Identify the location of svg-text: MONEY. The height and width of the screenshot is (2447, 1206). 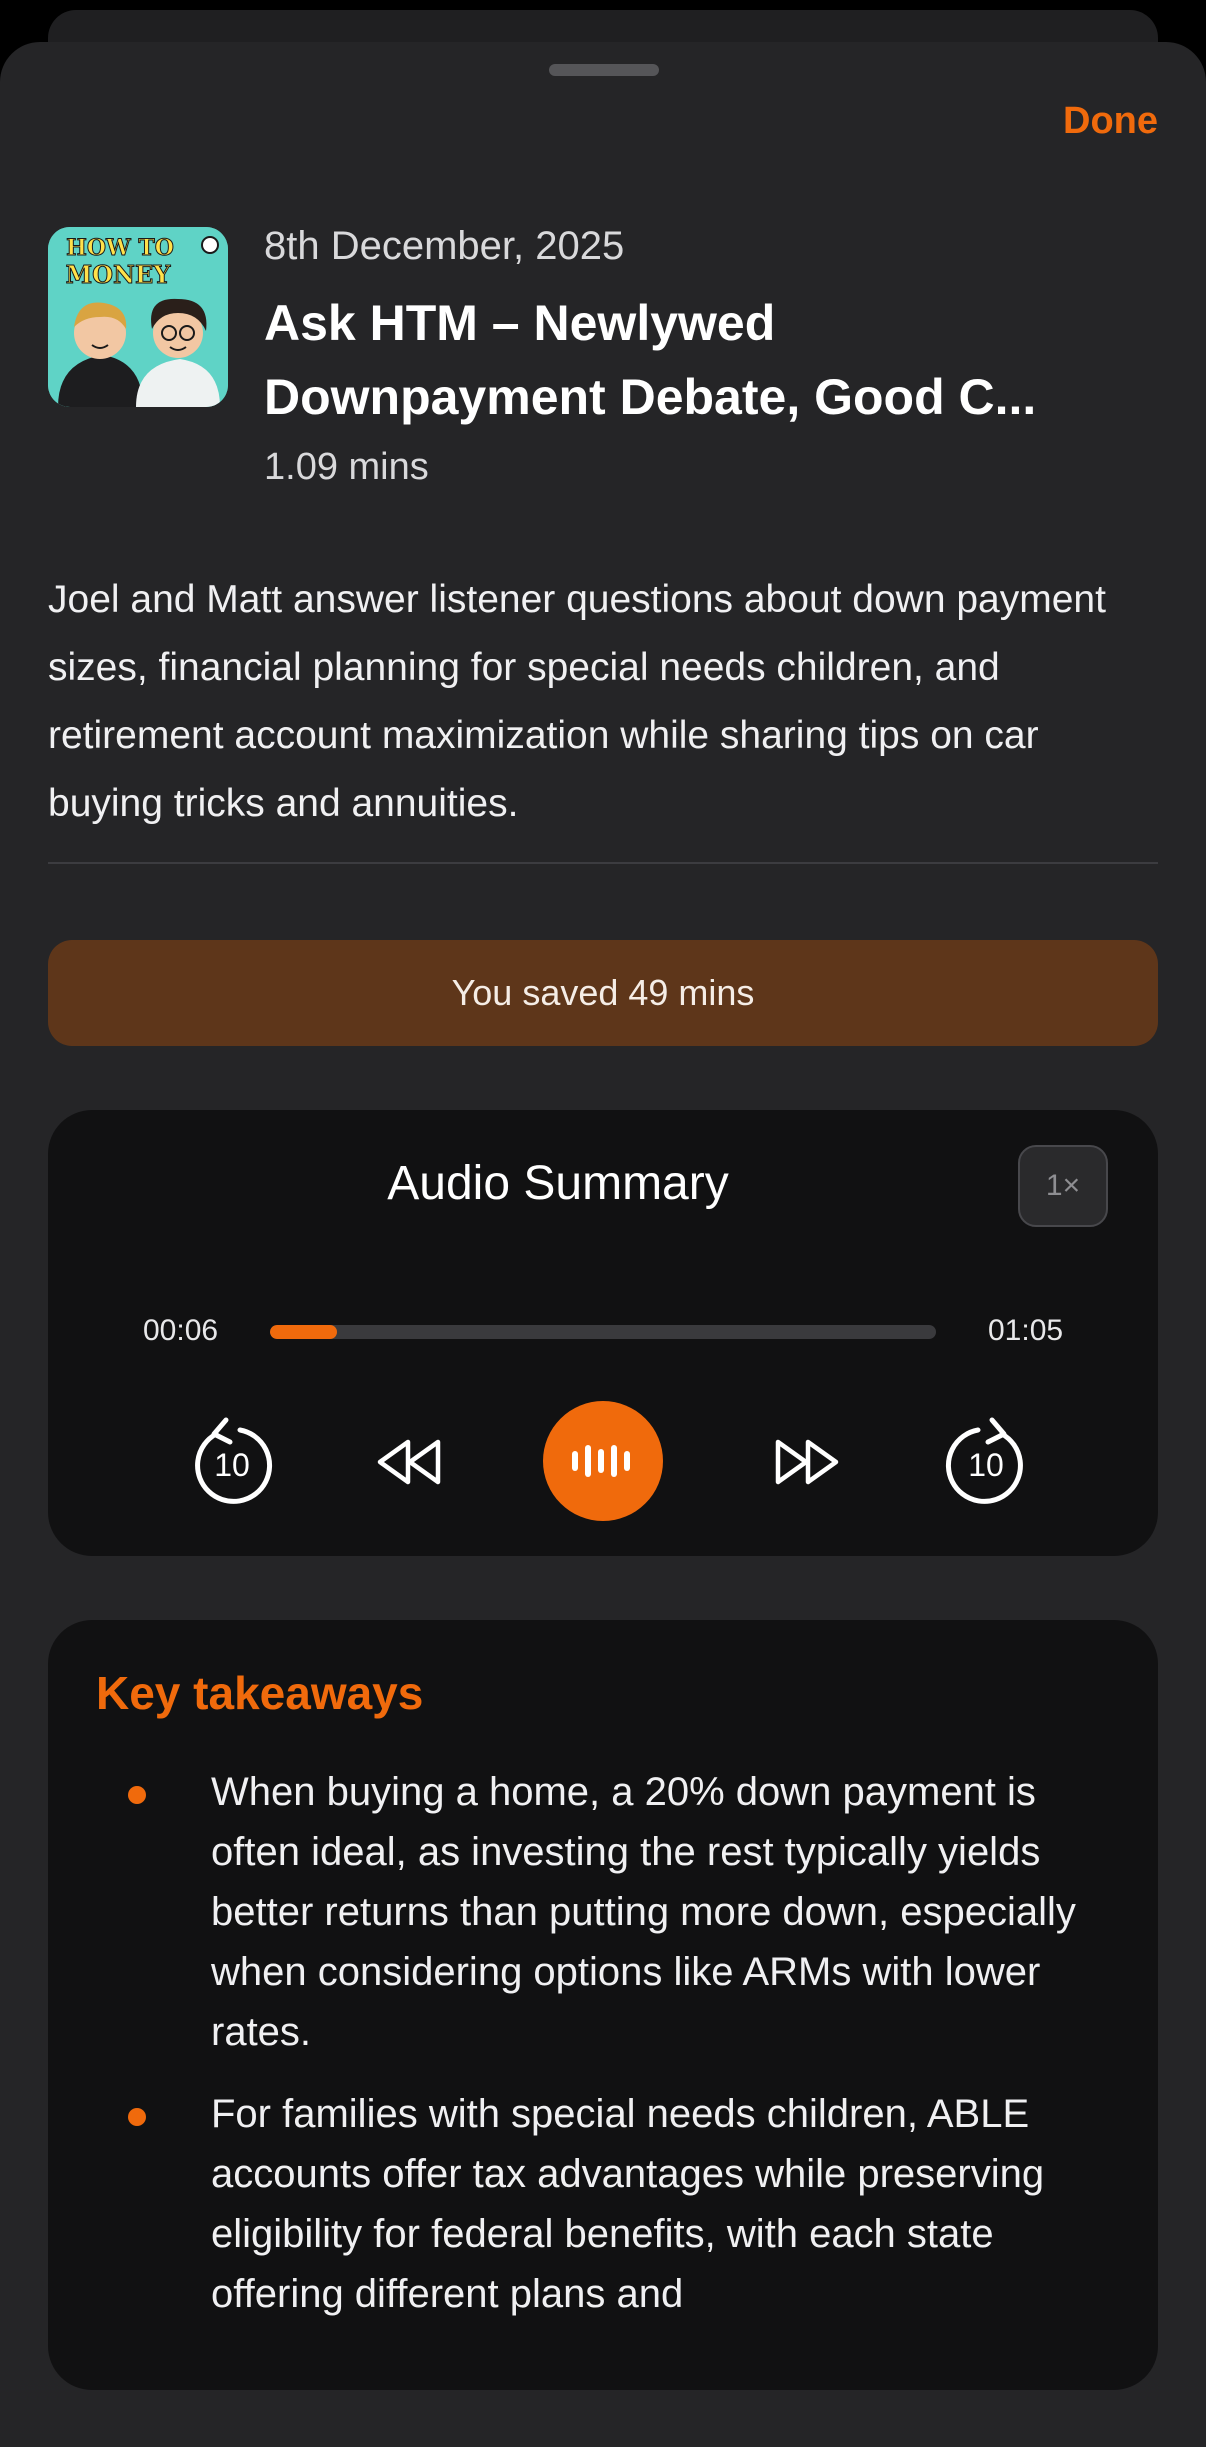
(119, 274).